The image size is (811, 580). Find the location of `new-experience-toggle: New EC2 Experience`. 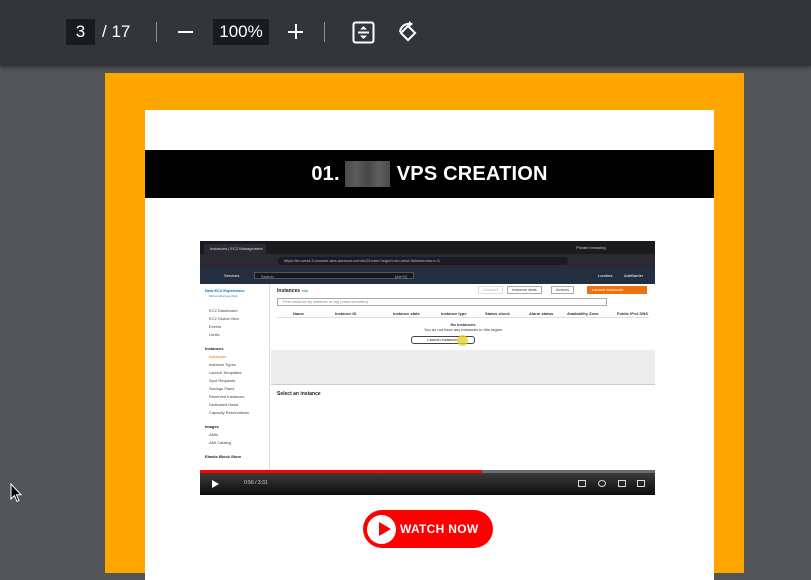

new-experience-toggle: New EC2 Experience is located at coordinates (225, 290).